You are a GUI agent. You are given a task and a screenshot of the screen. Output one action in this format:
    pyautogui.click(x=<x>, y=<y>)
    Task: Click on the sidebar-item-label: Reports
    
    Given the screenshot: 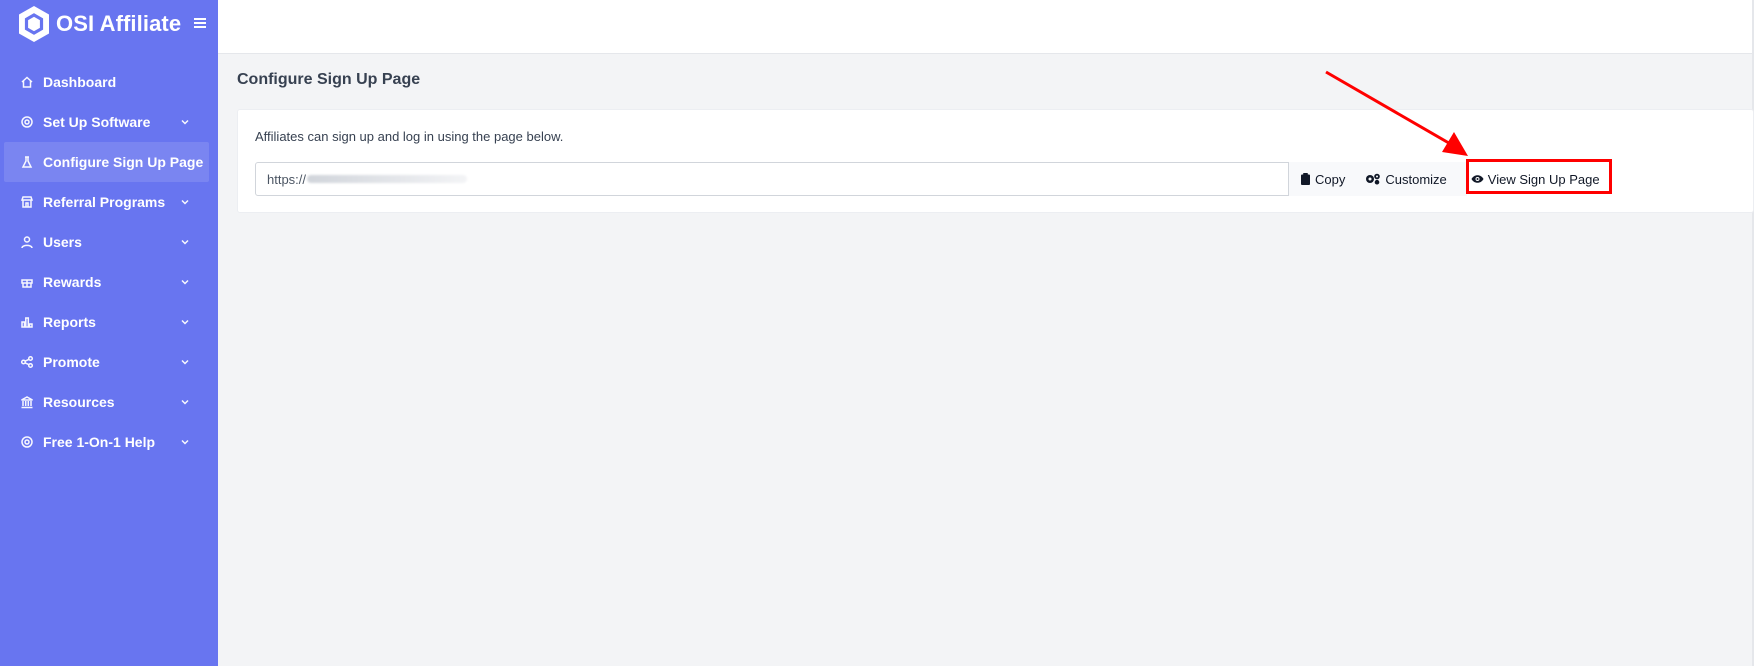 What is the action you would take?
    pyautogui.click(x=69, y=322)
    